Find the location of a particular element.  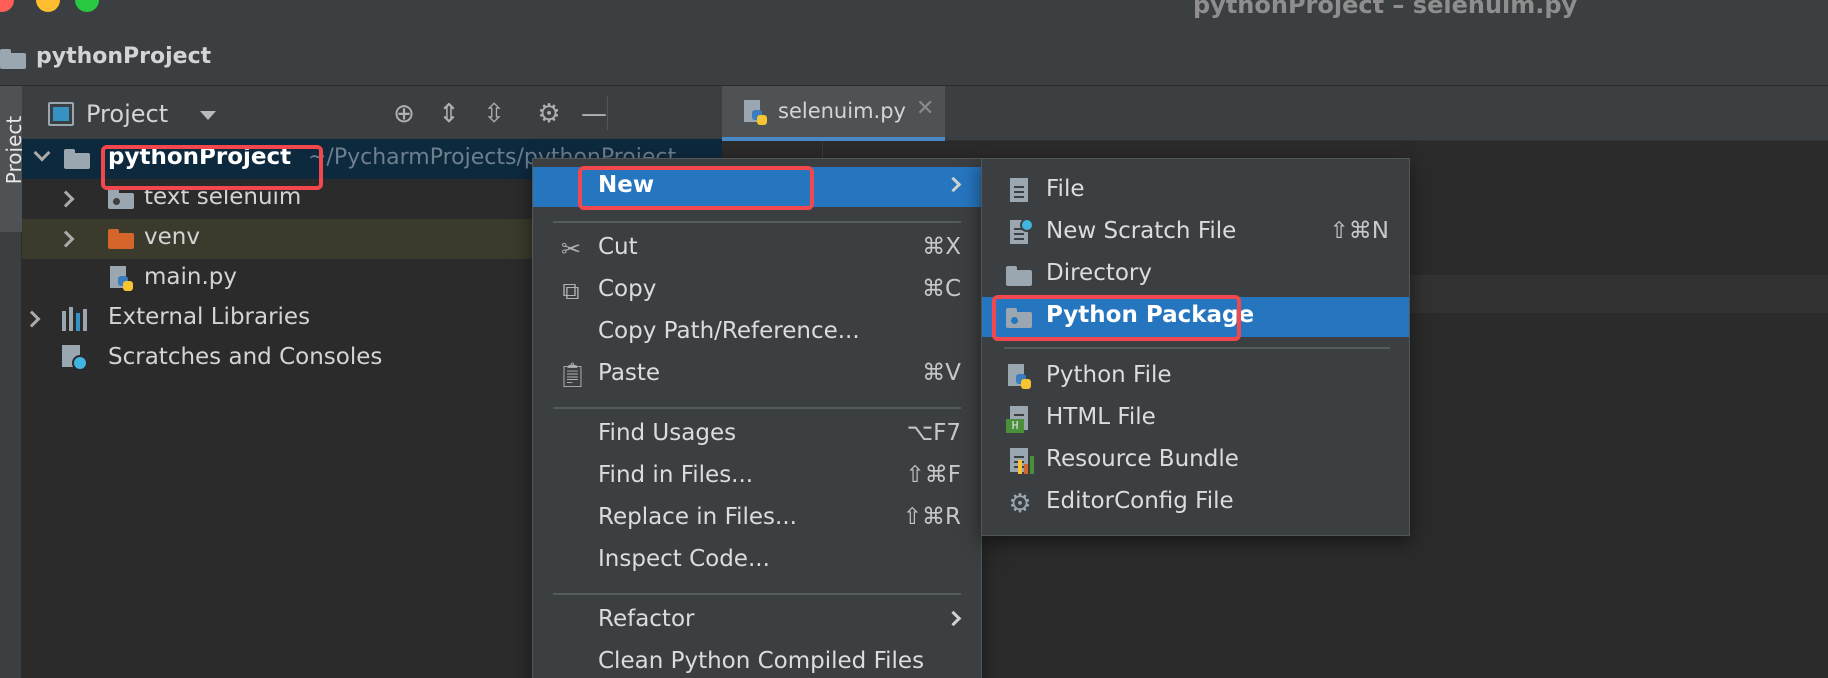

submenu-item-python-file: Python File is located at coordinates (1195, 377).